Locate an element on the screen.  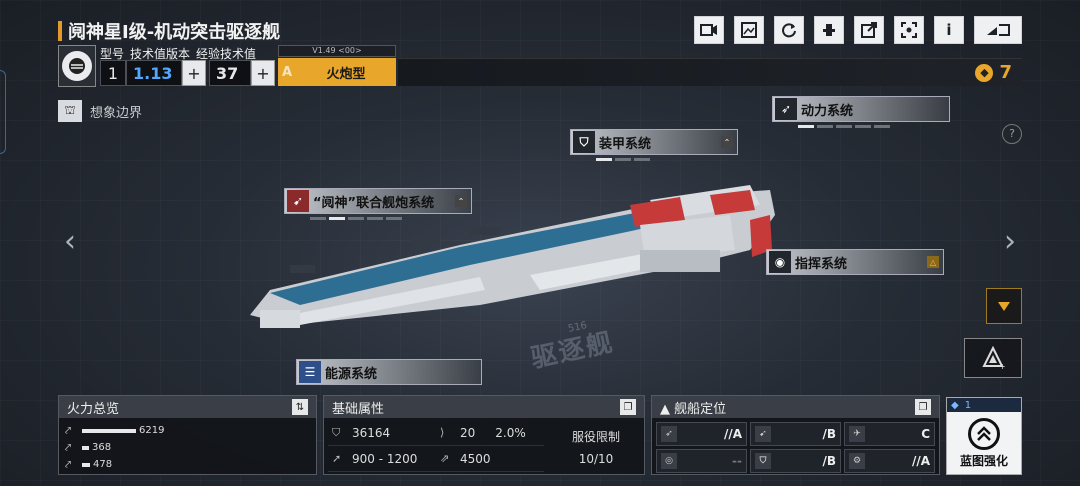
ship-name: 阋神星I级-机动突击驱逐舰 is located at coordinates (174, 32).